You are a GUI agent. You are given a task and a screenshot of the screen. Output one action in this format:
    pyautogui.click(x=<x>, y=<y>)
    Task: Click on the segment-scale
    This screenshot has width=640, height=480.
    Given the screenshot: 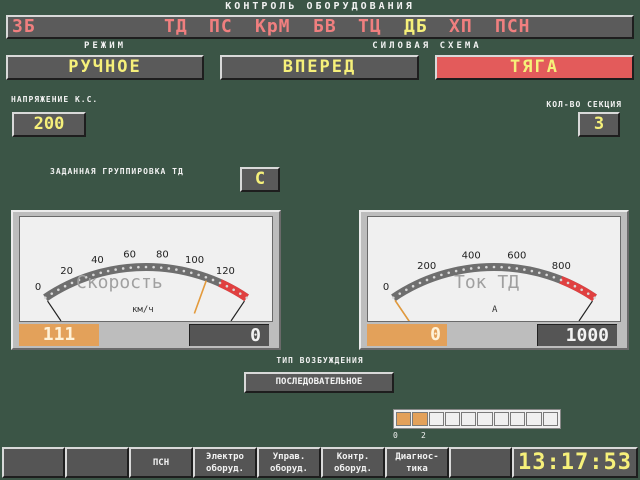 What is the action you would take?
    pyautogui.click(x=477, y=419)
    